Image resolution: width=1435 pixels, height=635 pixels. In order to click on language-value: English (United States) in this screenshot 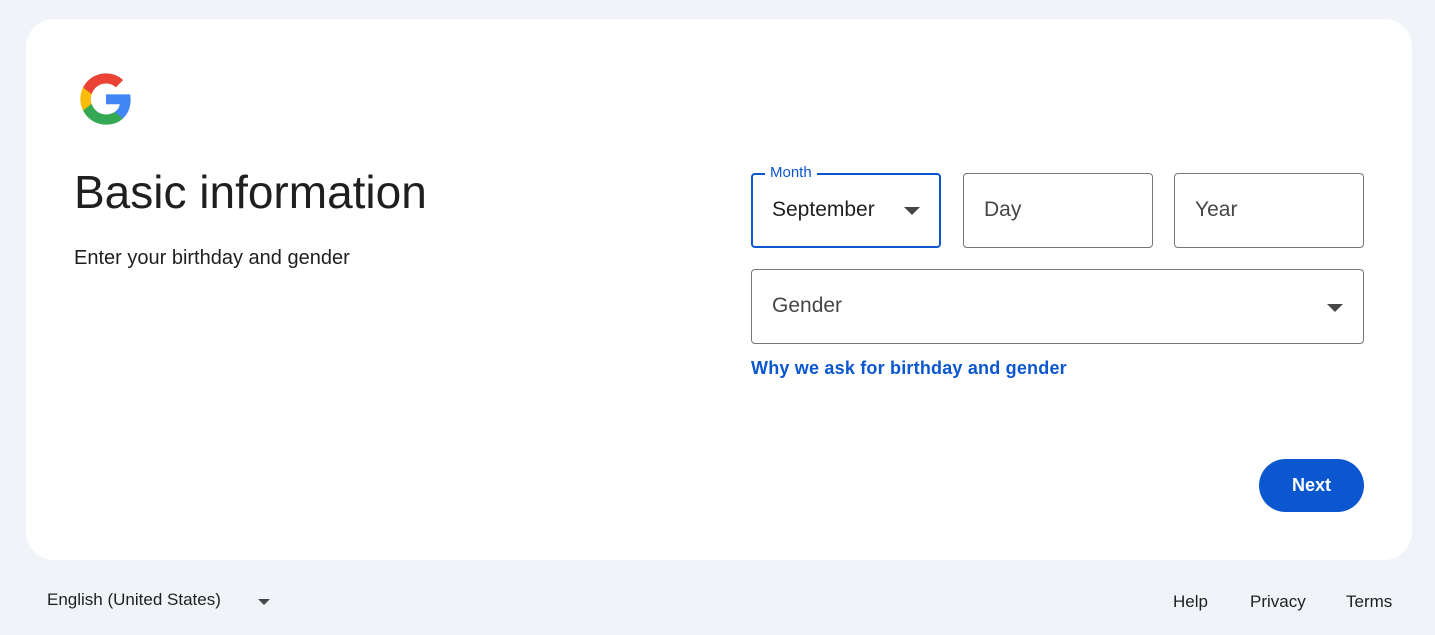, I will do `click(134, 599)`.